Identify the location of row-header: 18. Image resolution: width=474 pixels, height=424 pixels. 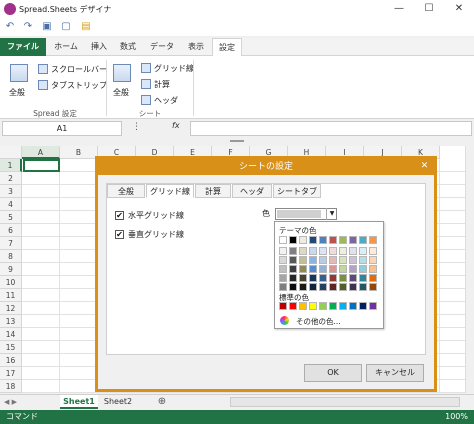
(11, 386).